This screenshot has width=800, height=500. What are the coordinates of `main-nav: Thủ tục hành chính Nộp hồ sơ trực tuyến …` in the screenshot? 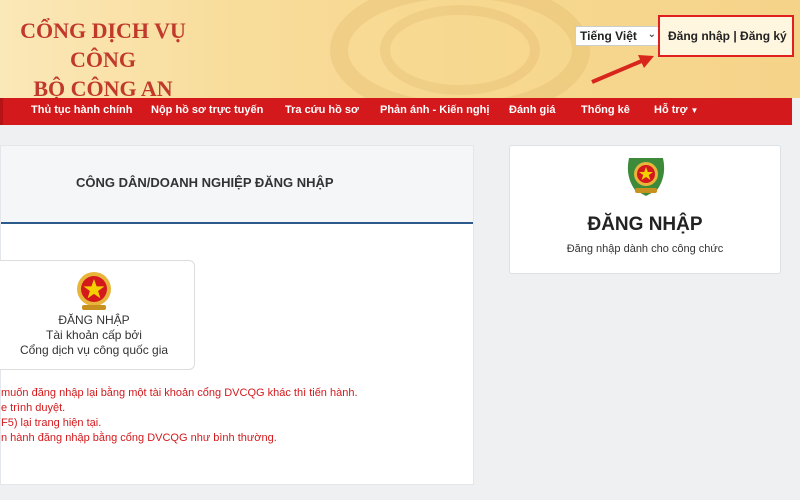 It's located at (396, 111).